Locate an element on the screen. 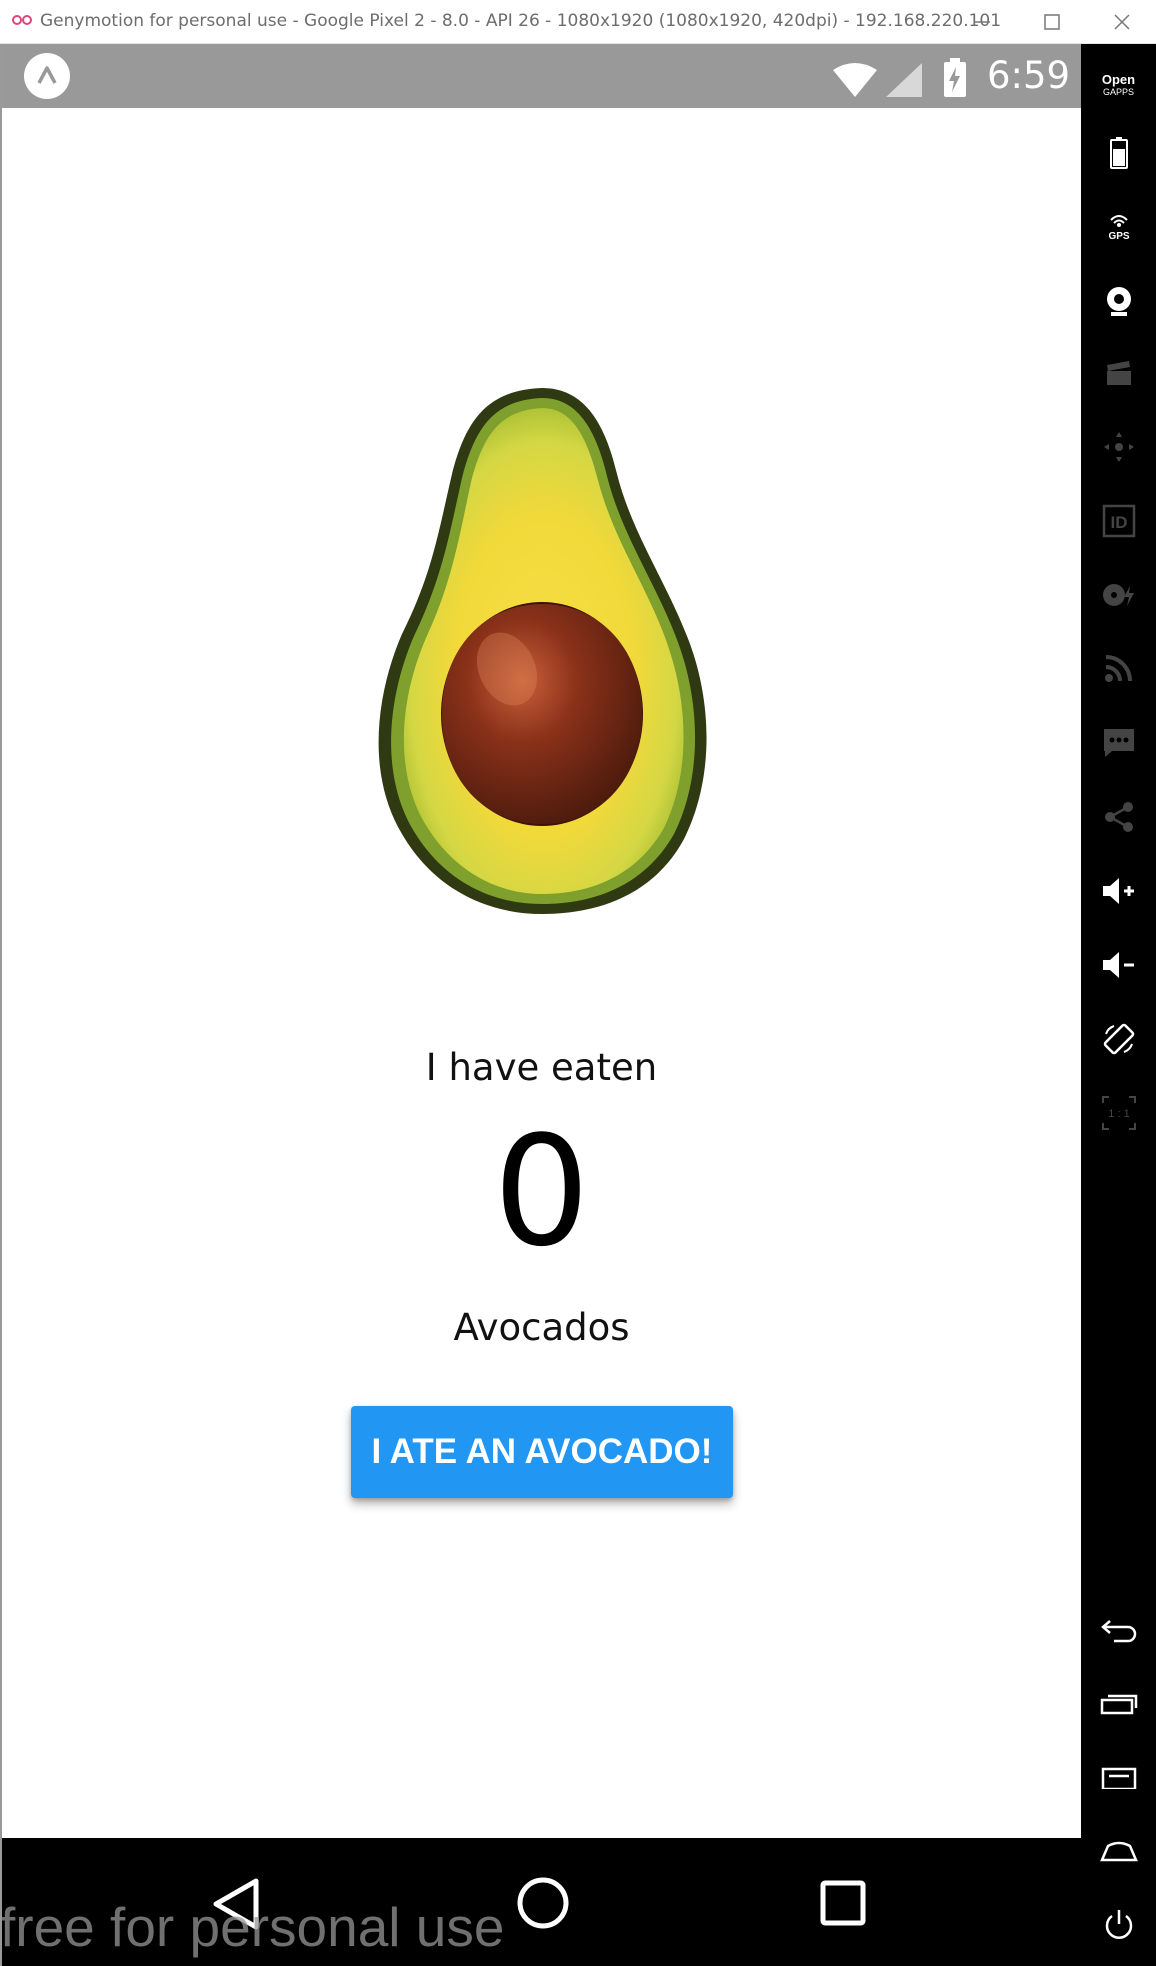  opengapps-button: Open GAPPS is located at coordinates (1118, 86).